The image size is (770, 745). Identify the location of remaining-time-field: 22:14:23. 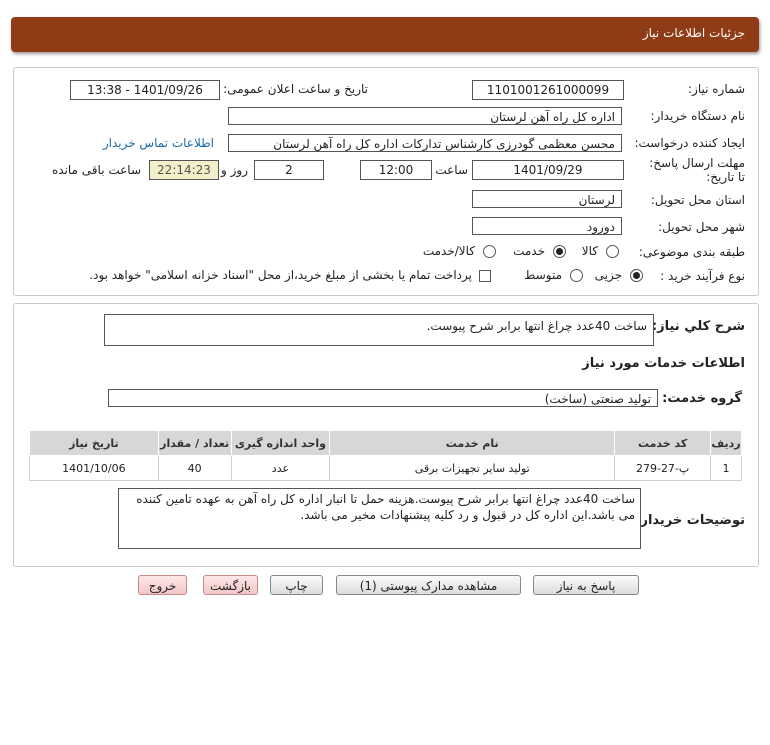
(184, 170).